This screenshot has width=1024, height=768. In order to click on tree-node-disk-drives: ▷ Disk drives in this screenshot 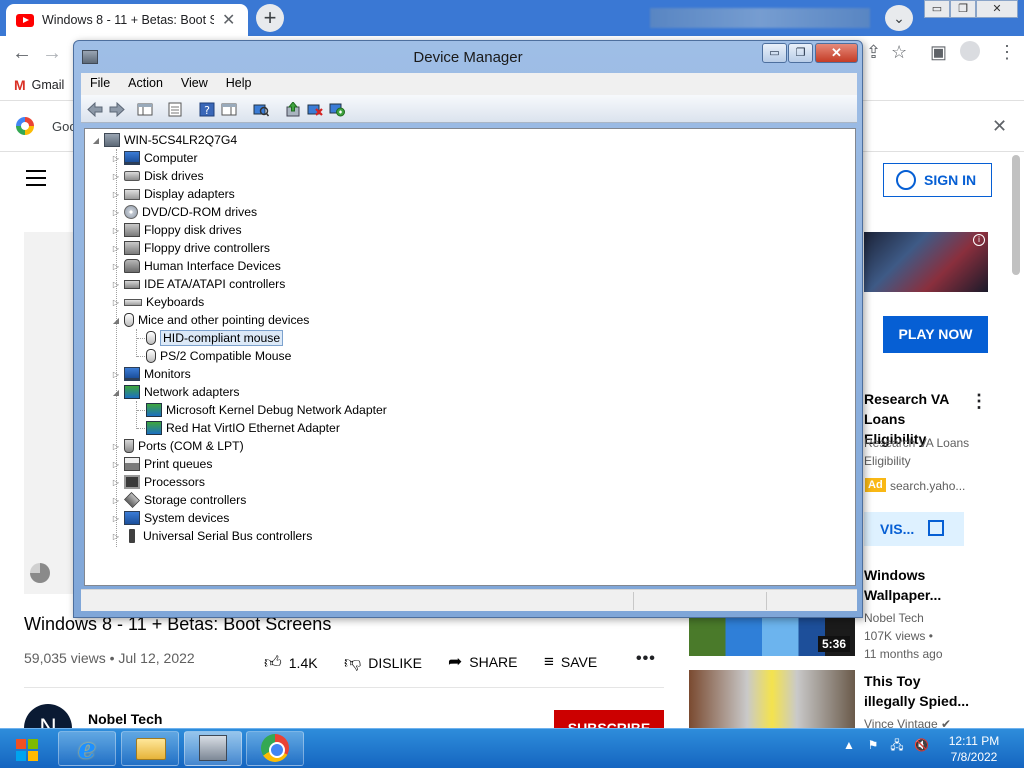, I will do `click(157, 176)`.